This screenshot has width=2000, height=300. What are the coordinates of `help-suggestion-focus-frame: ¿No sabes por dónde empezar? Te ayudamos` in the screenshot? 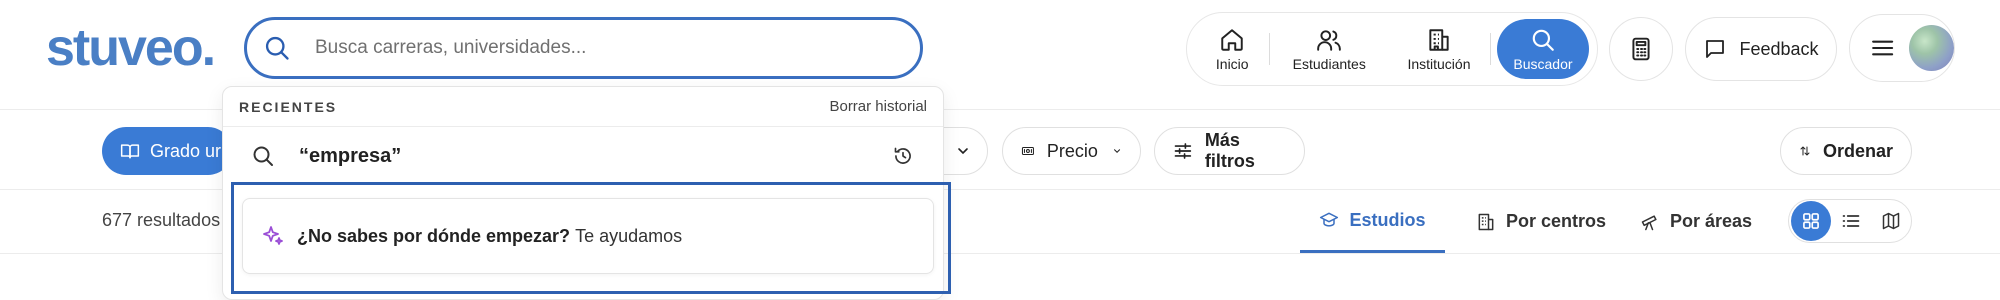 It's located at (591, 238).